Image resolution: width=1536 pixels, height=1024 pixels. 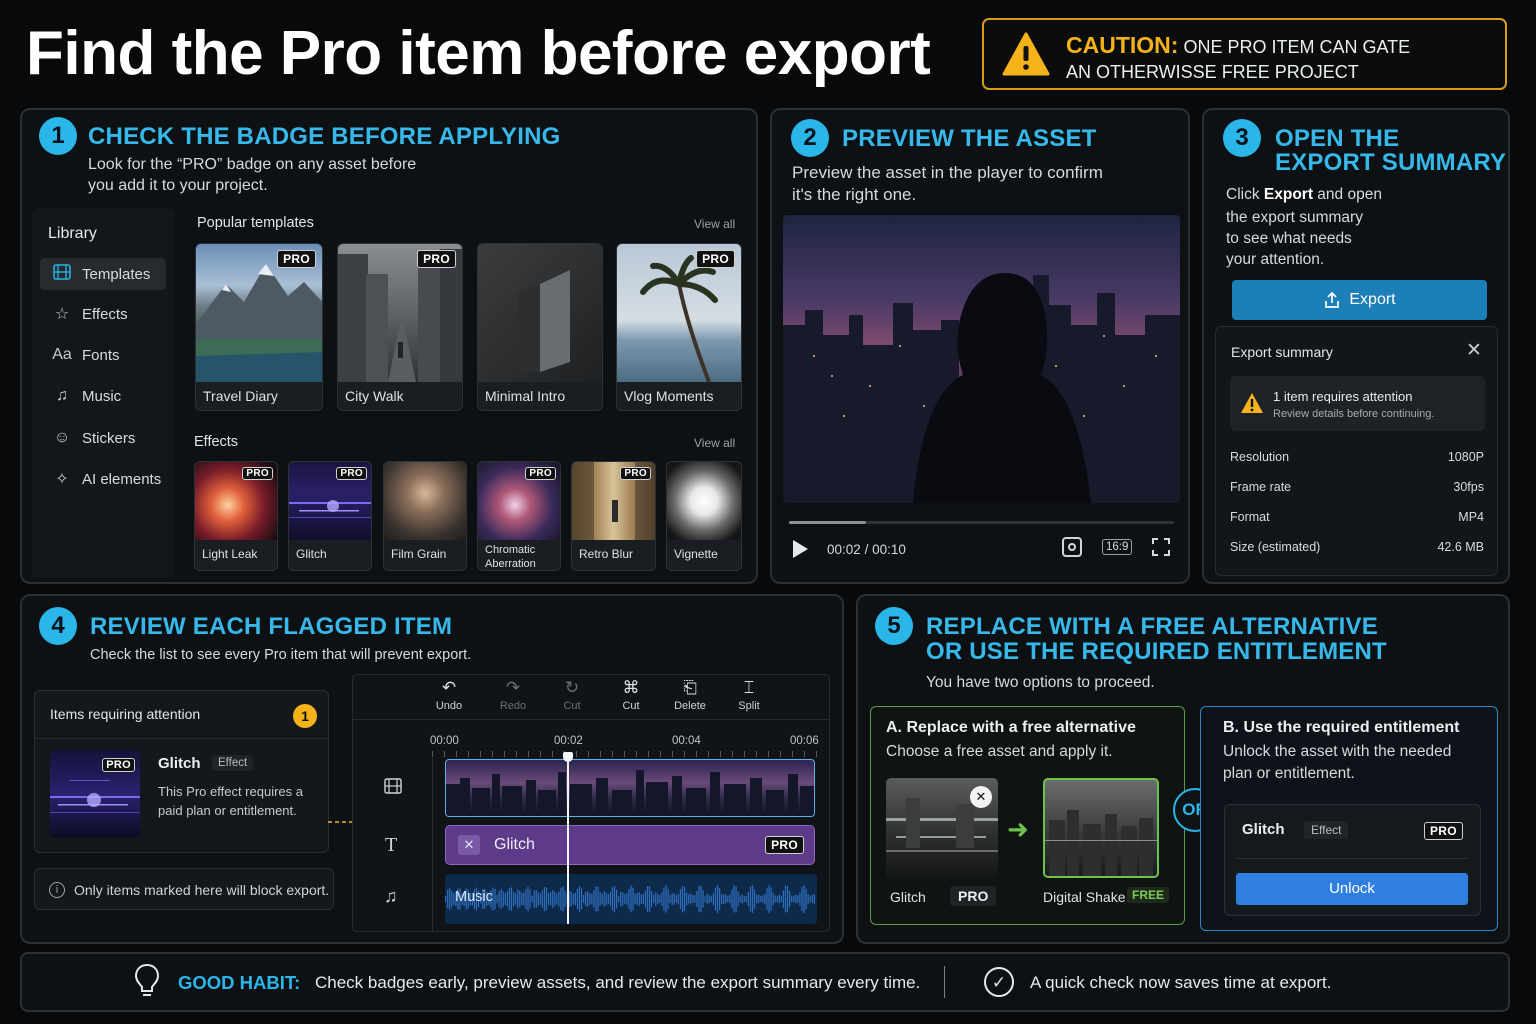 I want to click on flagged-item-thumbnail: PRO, so click(x=95, y=794).